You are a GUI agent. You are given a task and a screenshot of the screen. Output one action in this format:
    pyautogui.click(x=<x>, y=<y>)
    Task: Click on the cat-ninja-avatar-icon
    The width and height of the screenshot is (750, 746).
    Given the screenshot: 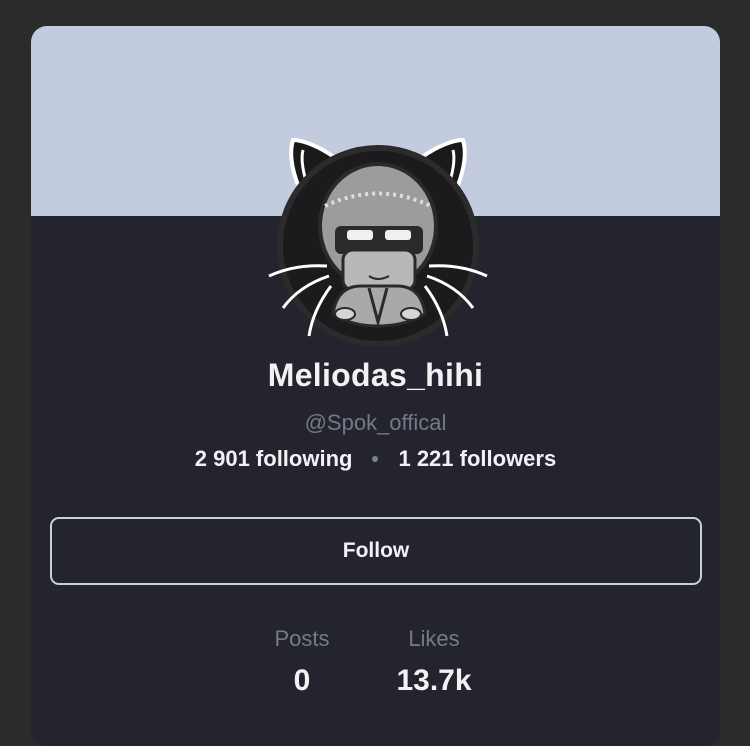 What is the action you would take?
    pyautogui.click(x=378, y=241)
    